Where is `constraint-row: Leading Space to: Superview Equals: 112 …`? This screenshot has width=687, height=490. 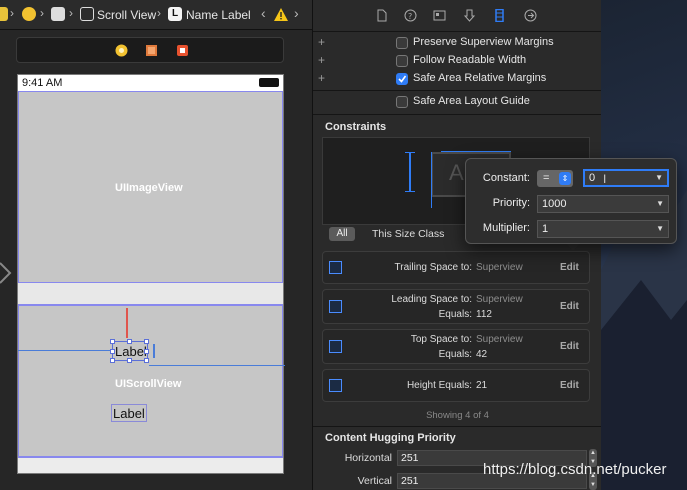
constraint-row: Leading Space to: Superview Equals: 112 … is located at coordinates (456, 306).